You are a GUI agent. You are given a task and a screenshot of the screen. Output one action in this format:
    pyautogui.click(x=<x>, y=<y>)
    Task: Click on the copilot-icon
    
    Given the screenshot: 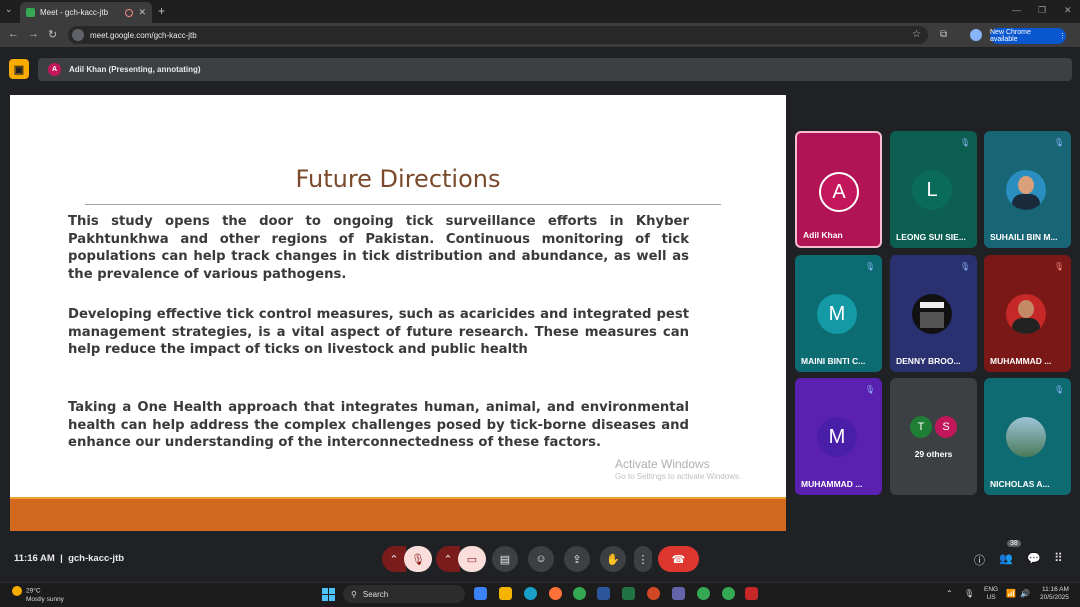 What is the action you would take?
    pyautogui.click(x=480, y=593)
    